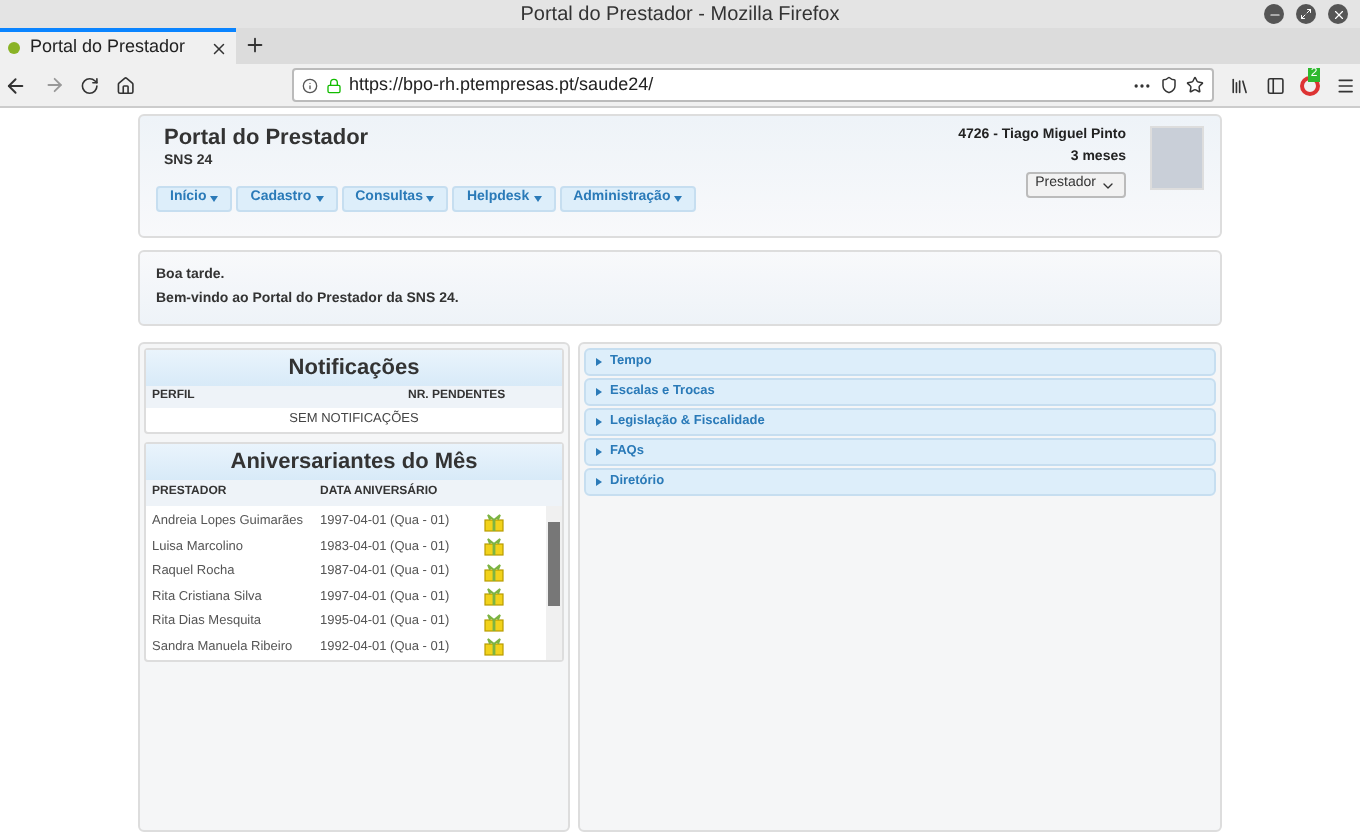 This screenshot has height=832, width=1360. I want to click on browser-tab: Portal do Prestador, so click(118, 46).